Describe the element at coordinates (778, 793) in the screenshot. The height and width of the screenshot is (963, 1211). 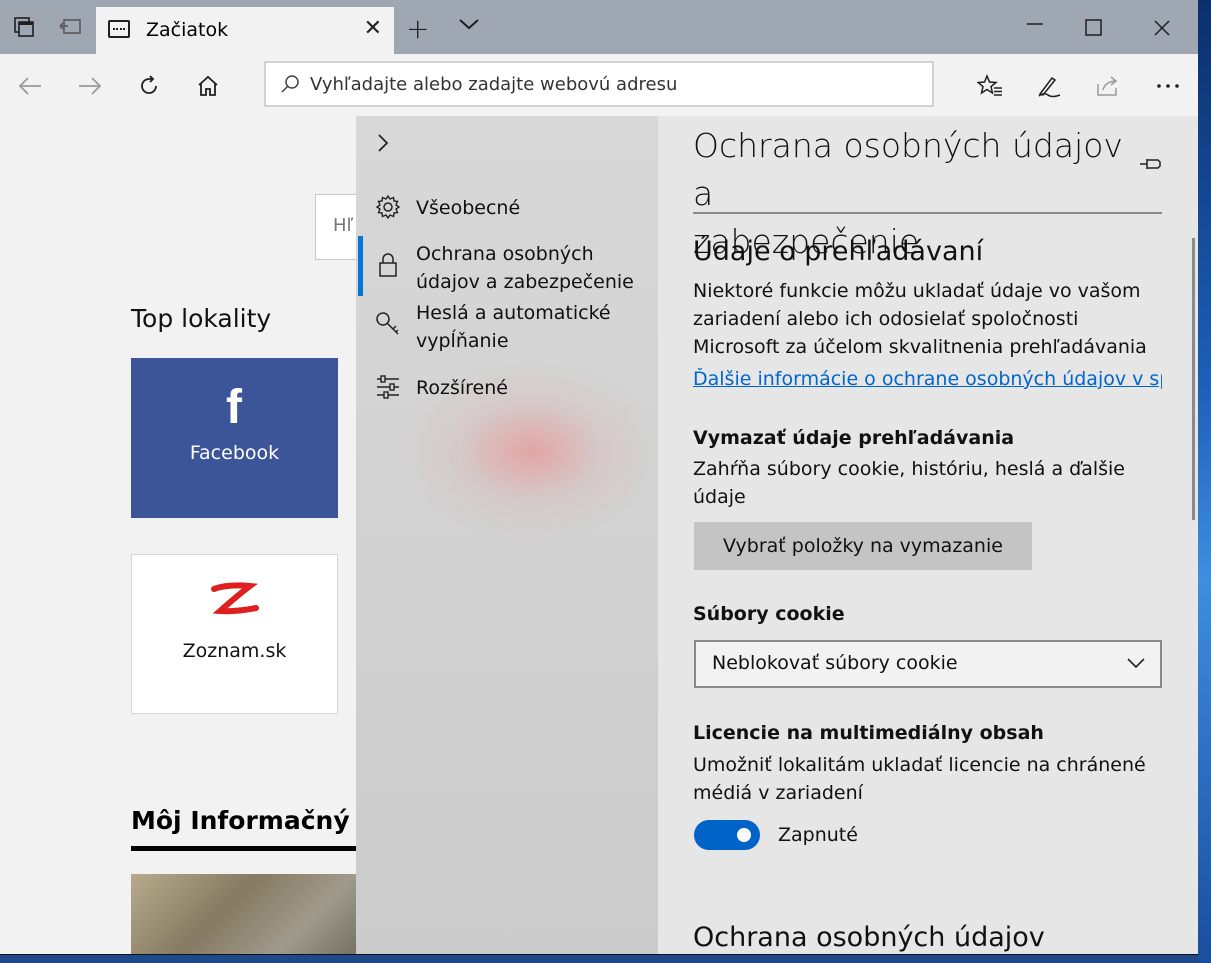
I see `media-licenses-desc-line2: médiá v zariadení` at that location.